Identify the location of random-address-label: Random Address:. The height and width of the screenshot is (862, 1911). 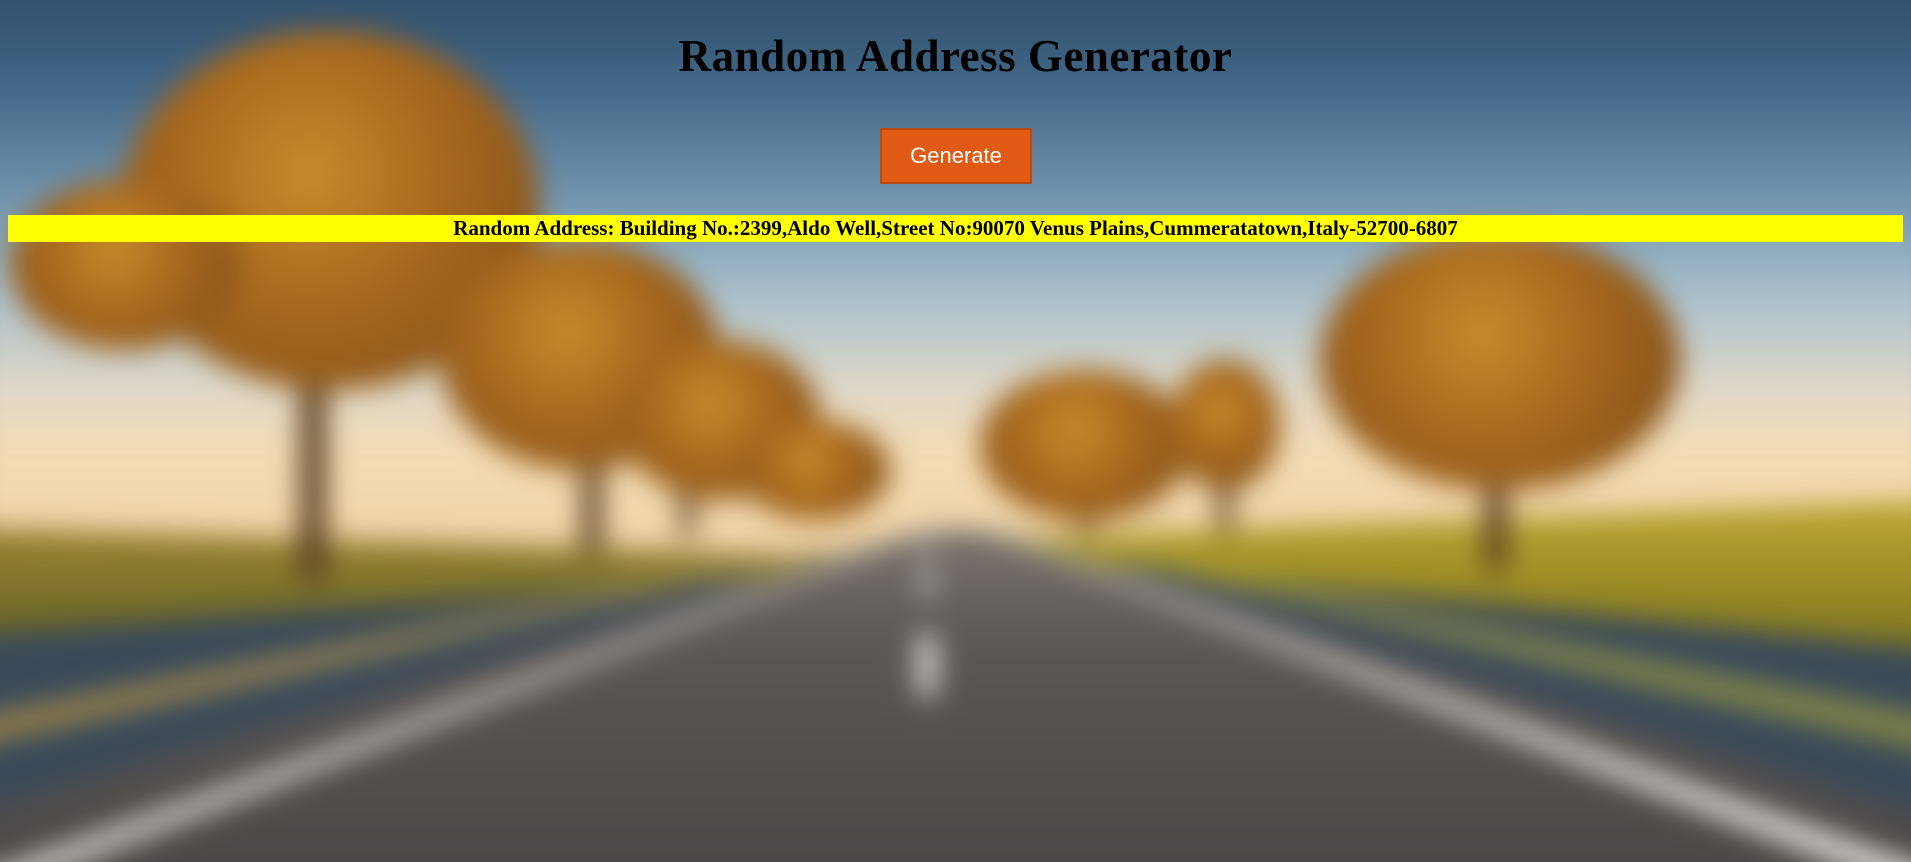
(536, 228).